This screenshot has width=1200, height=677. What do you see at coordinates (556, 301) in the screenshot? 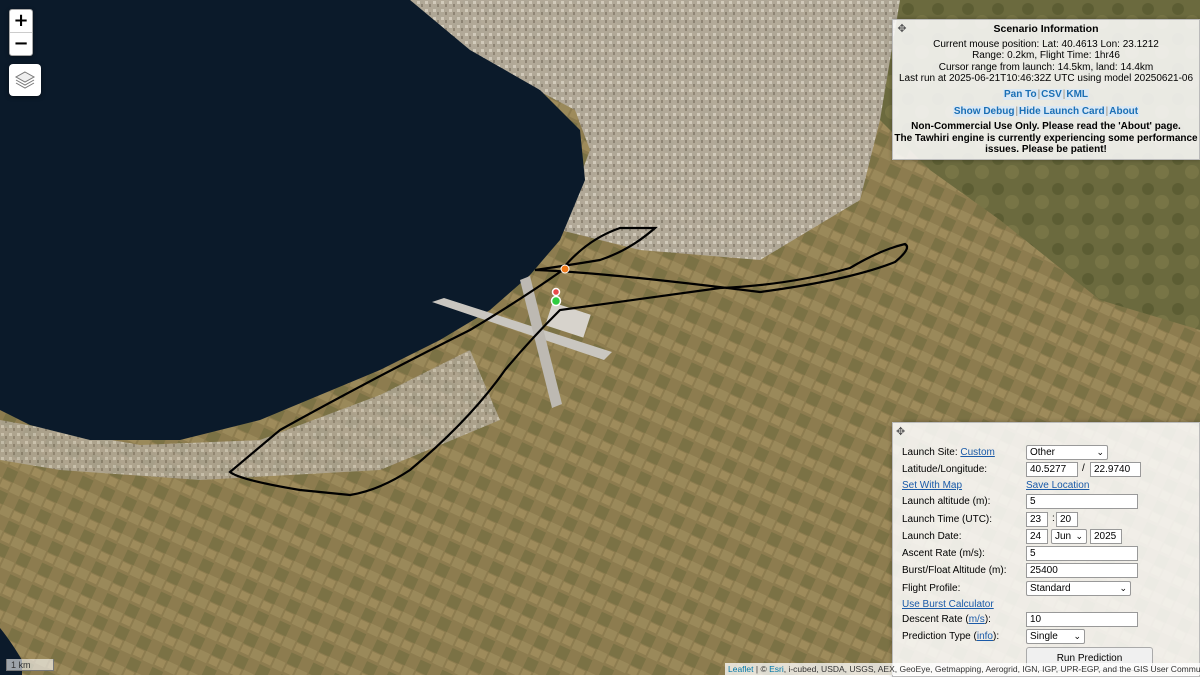
I see `launch-marker` at bounding box center [556, 301].